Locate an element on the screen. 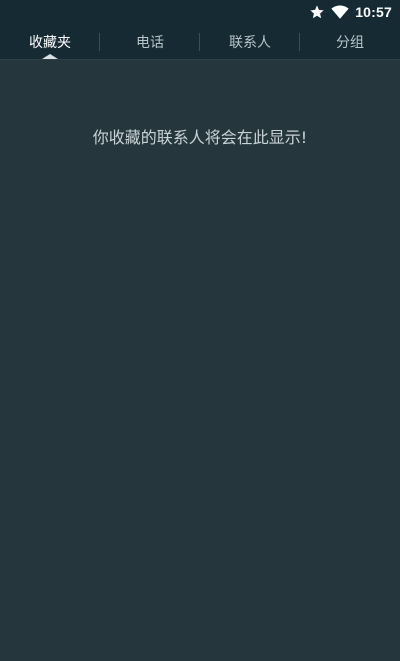 The image size is (400, 661). tab-favorites: 收藏夹 is located at coordinates (50, 41).